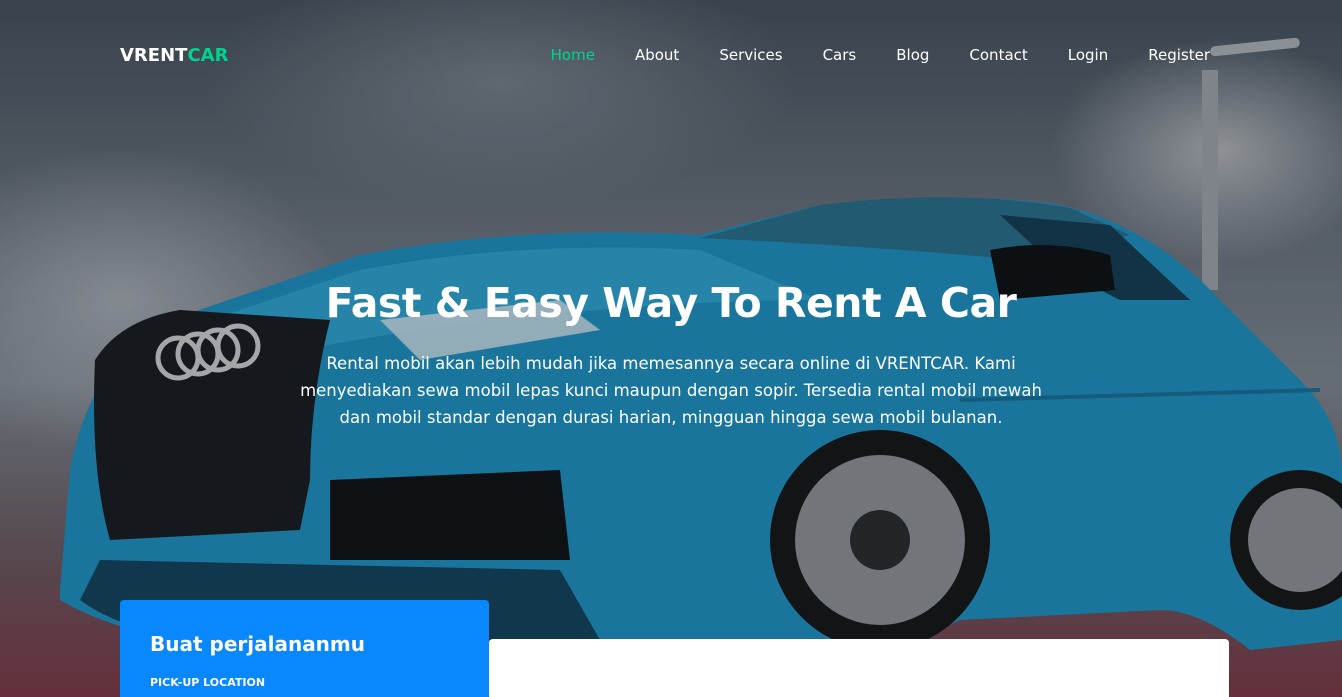 Image resolution: width=1342 pixels, height=697 pixels. What do you see at coordinates (859, 668) in the screenshot?
I see `booking-form-panel` at bounding box center [859, 668].